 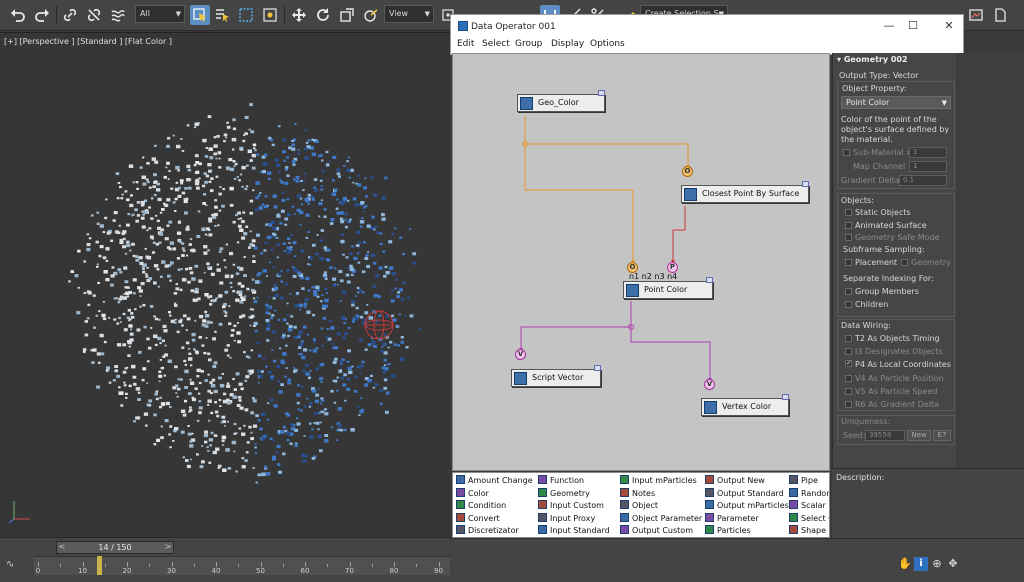 What do you see at coordinates (892, 338) in the screenshot?
I see `t2-checkbox: T2 As Objects Timing` at bounding box center [892, 338].